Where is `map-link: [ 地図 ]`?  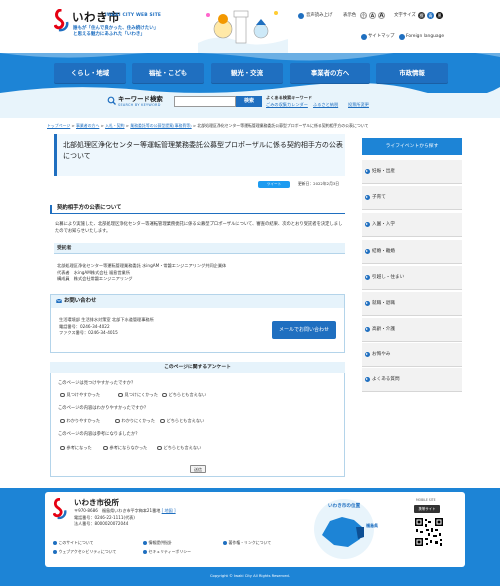 map-link: [ 地図 ] is located at coordinates (169, 510).